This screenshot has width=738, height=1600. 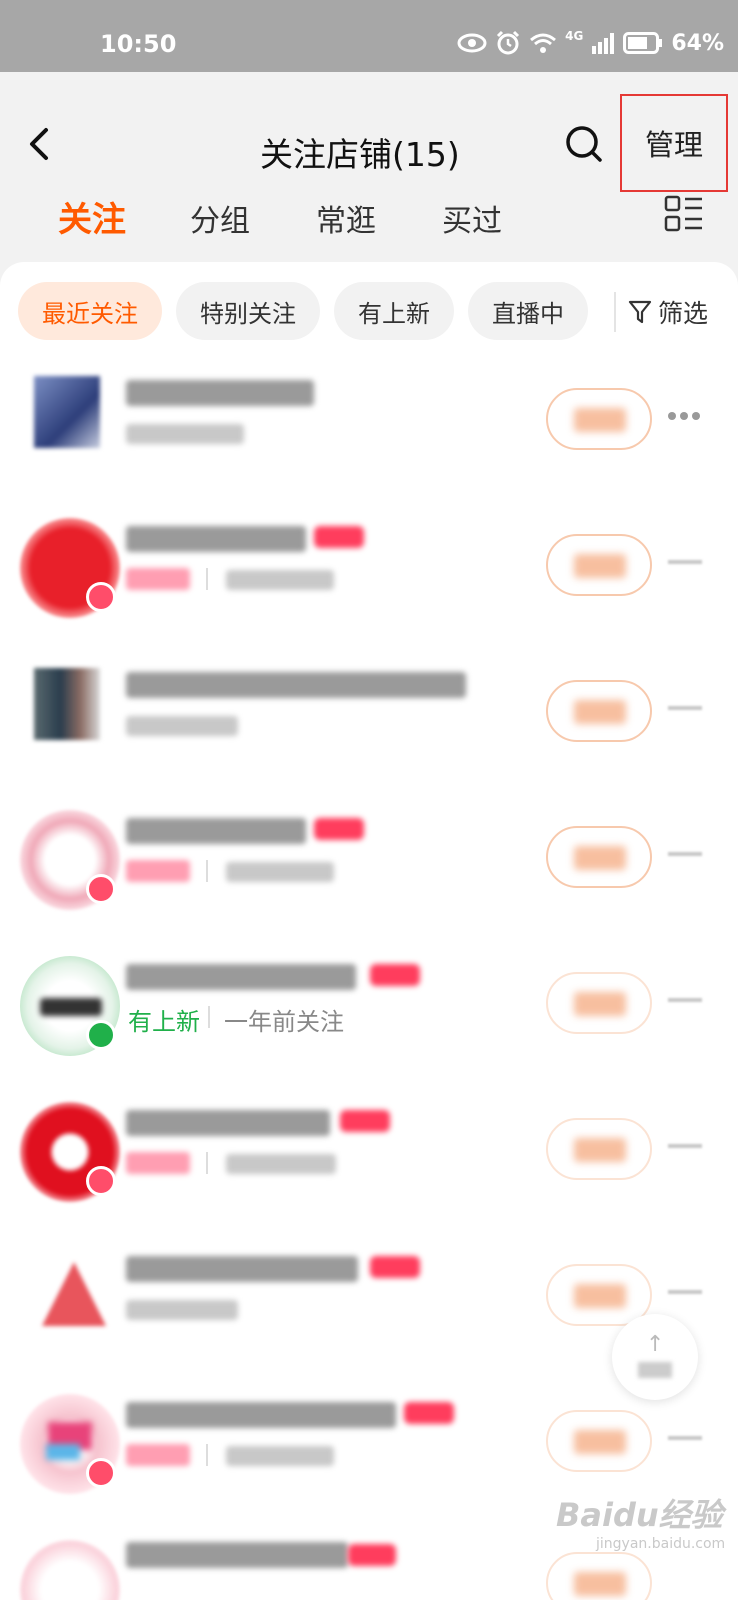 I want to click on tab-groups: 分组, so click(x=220, y=218).